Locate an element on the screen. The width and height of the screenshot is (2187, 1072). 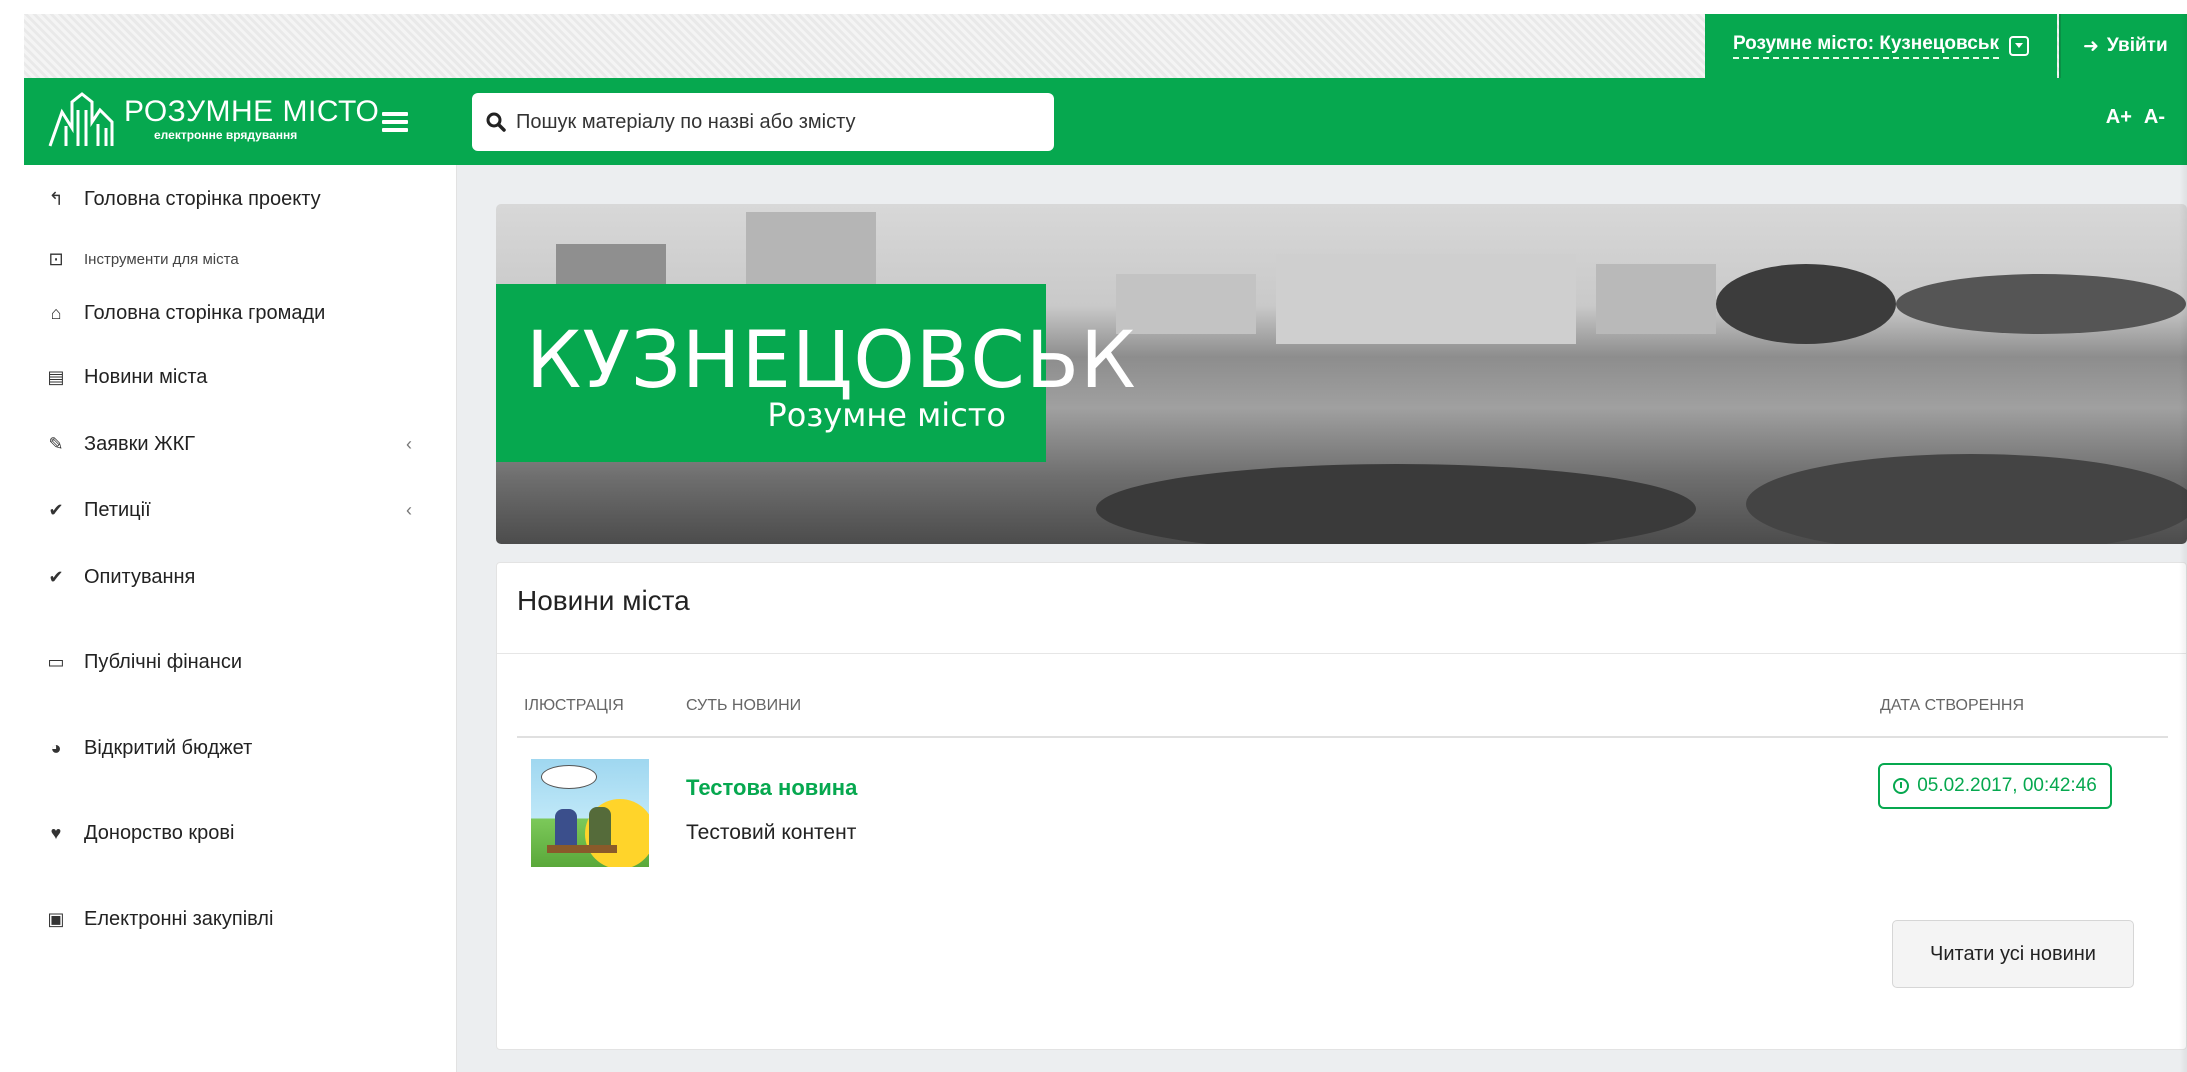
logo-subtitle: електронне врядування is located at coordinates (226, 135).